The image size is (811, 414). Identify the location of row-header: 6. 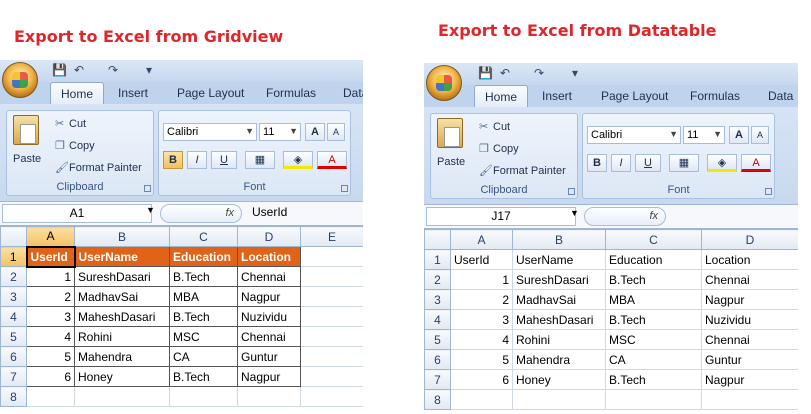
(437, 359).